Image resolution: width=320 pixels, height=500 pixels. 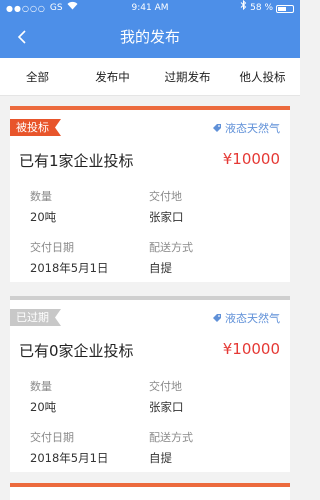 What do you see at coordinates (37, 76) in the screenshot?
I see `tab-all: 全部` at bounding box center [37, 76].